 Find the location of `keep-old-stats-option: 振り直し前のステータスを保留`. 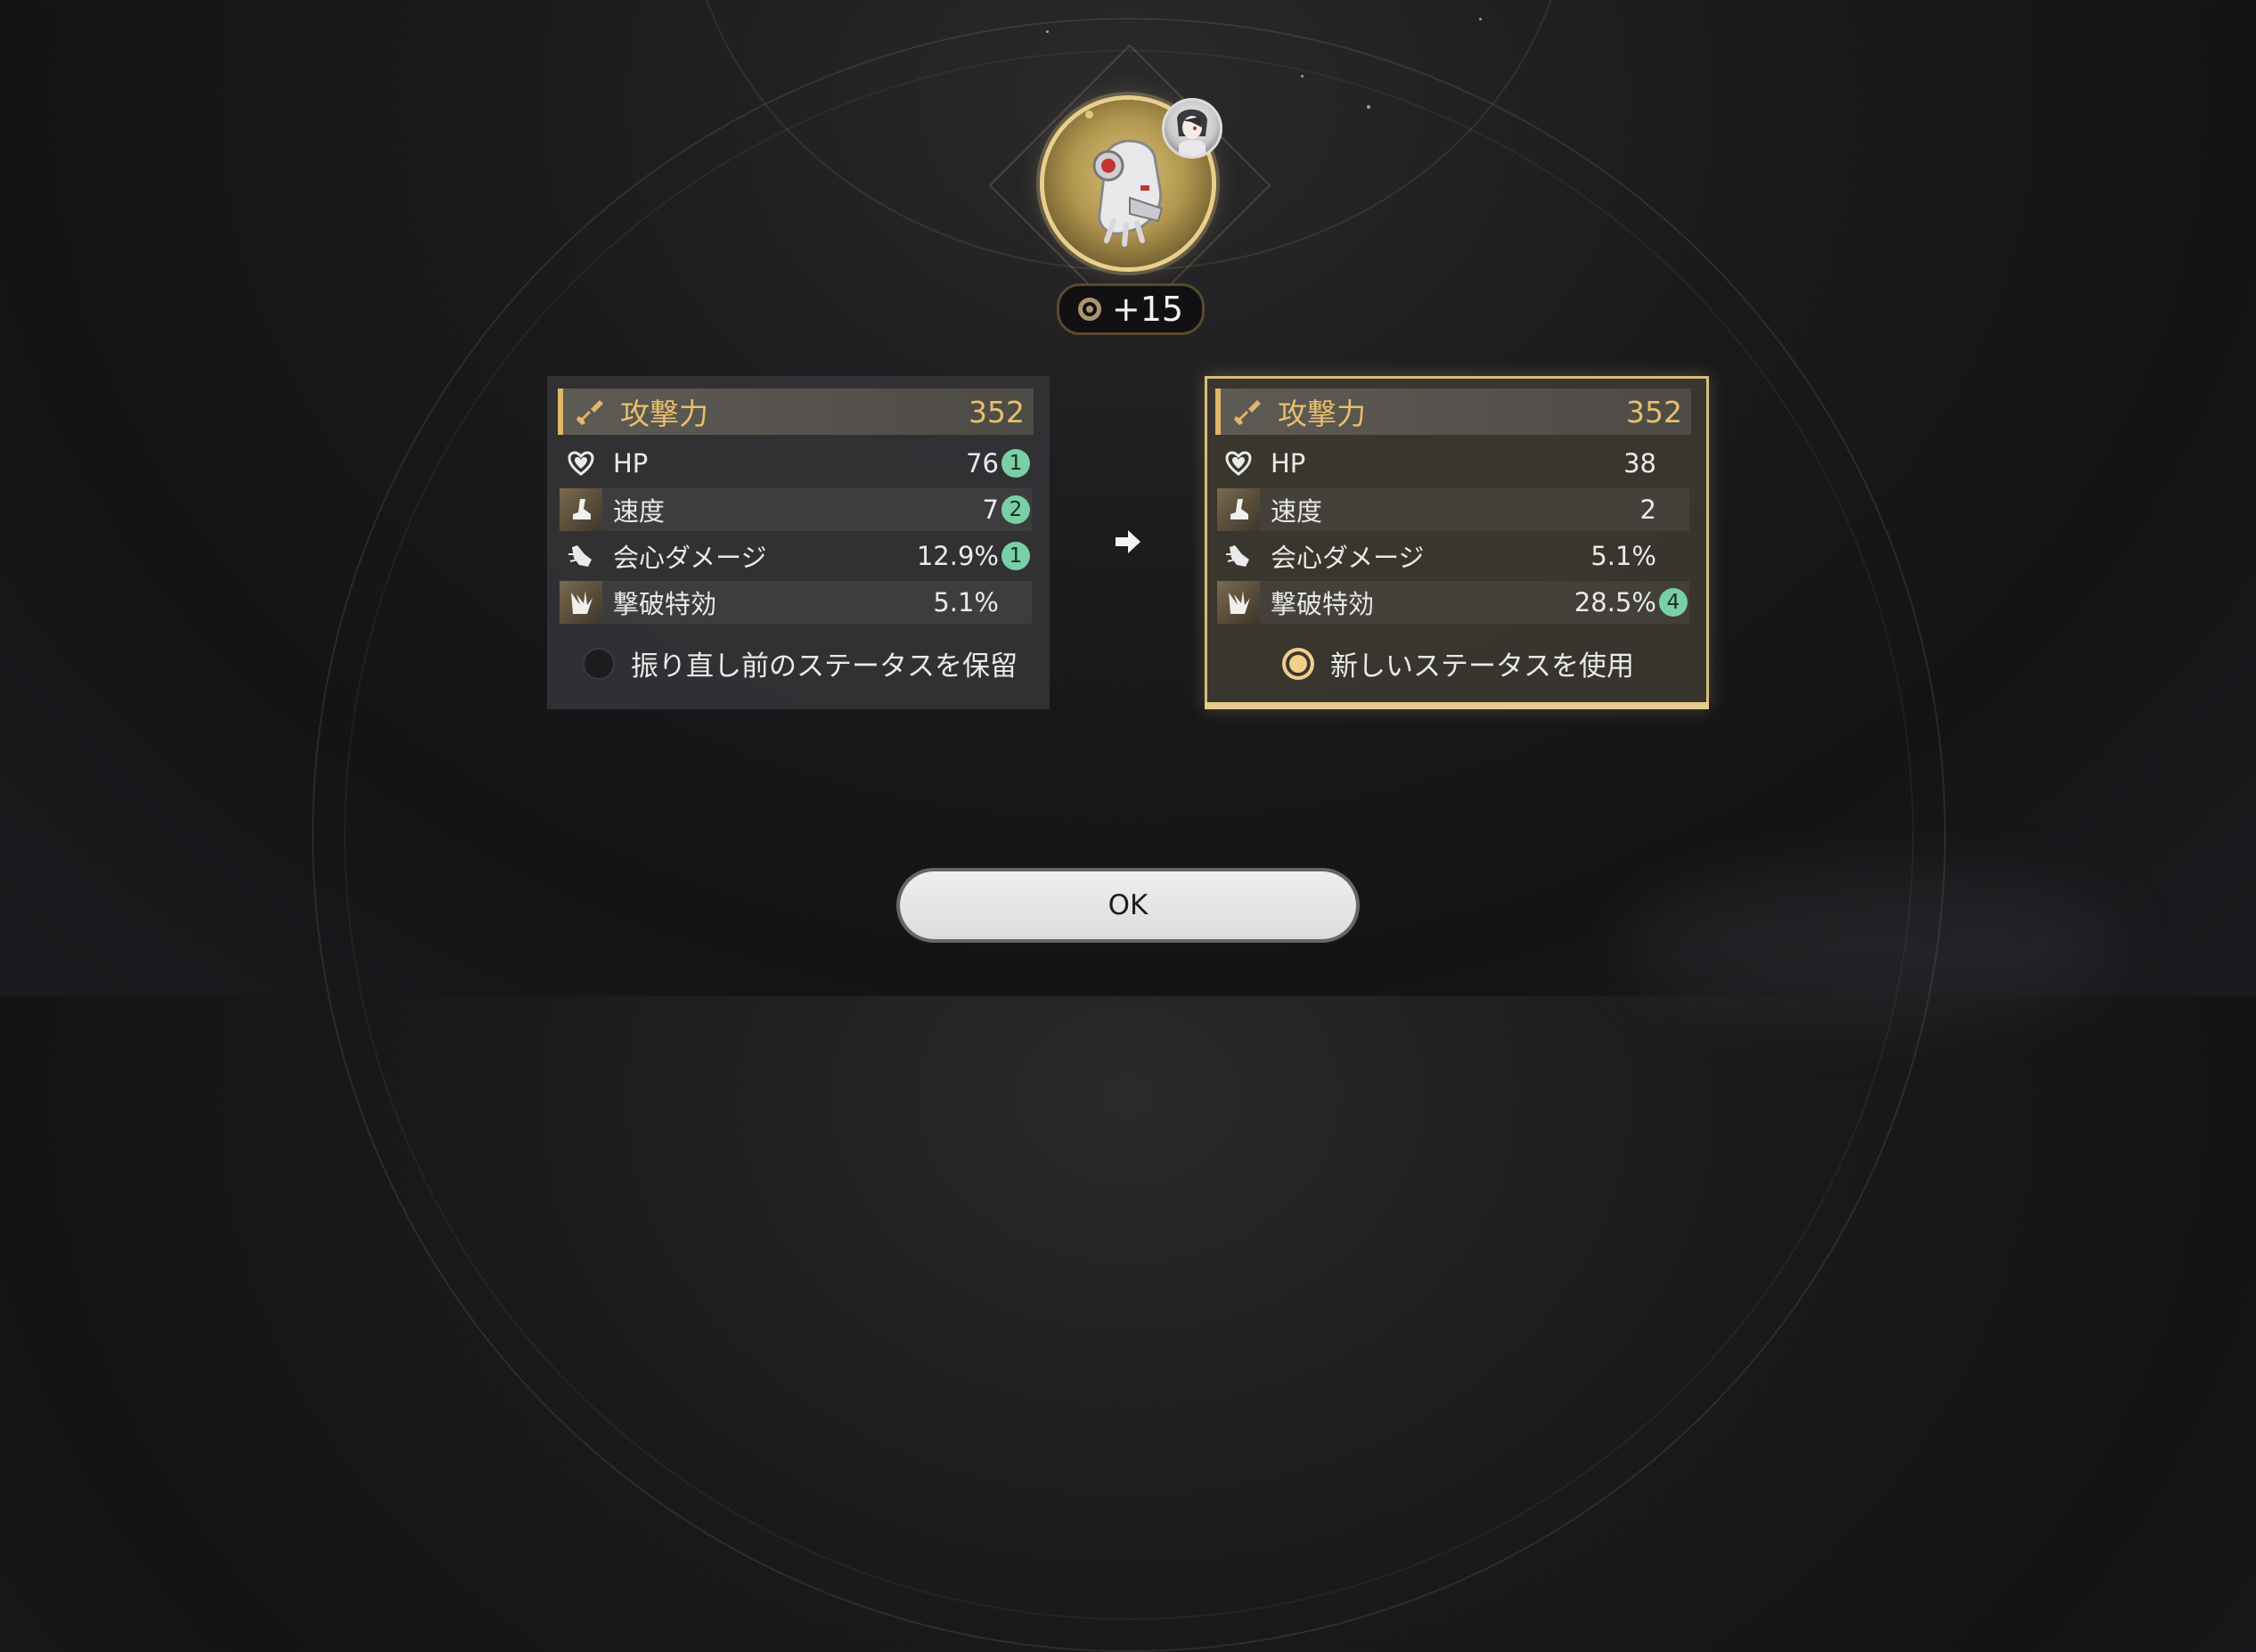

keep-old-stats-option: 振り直し前のステータスを保留 is located at coordinates (798, 663).